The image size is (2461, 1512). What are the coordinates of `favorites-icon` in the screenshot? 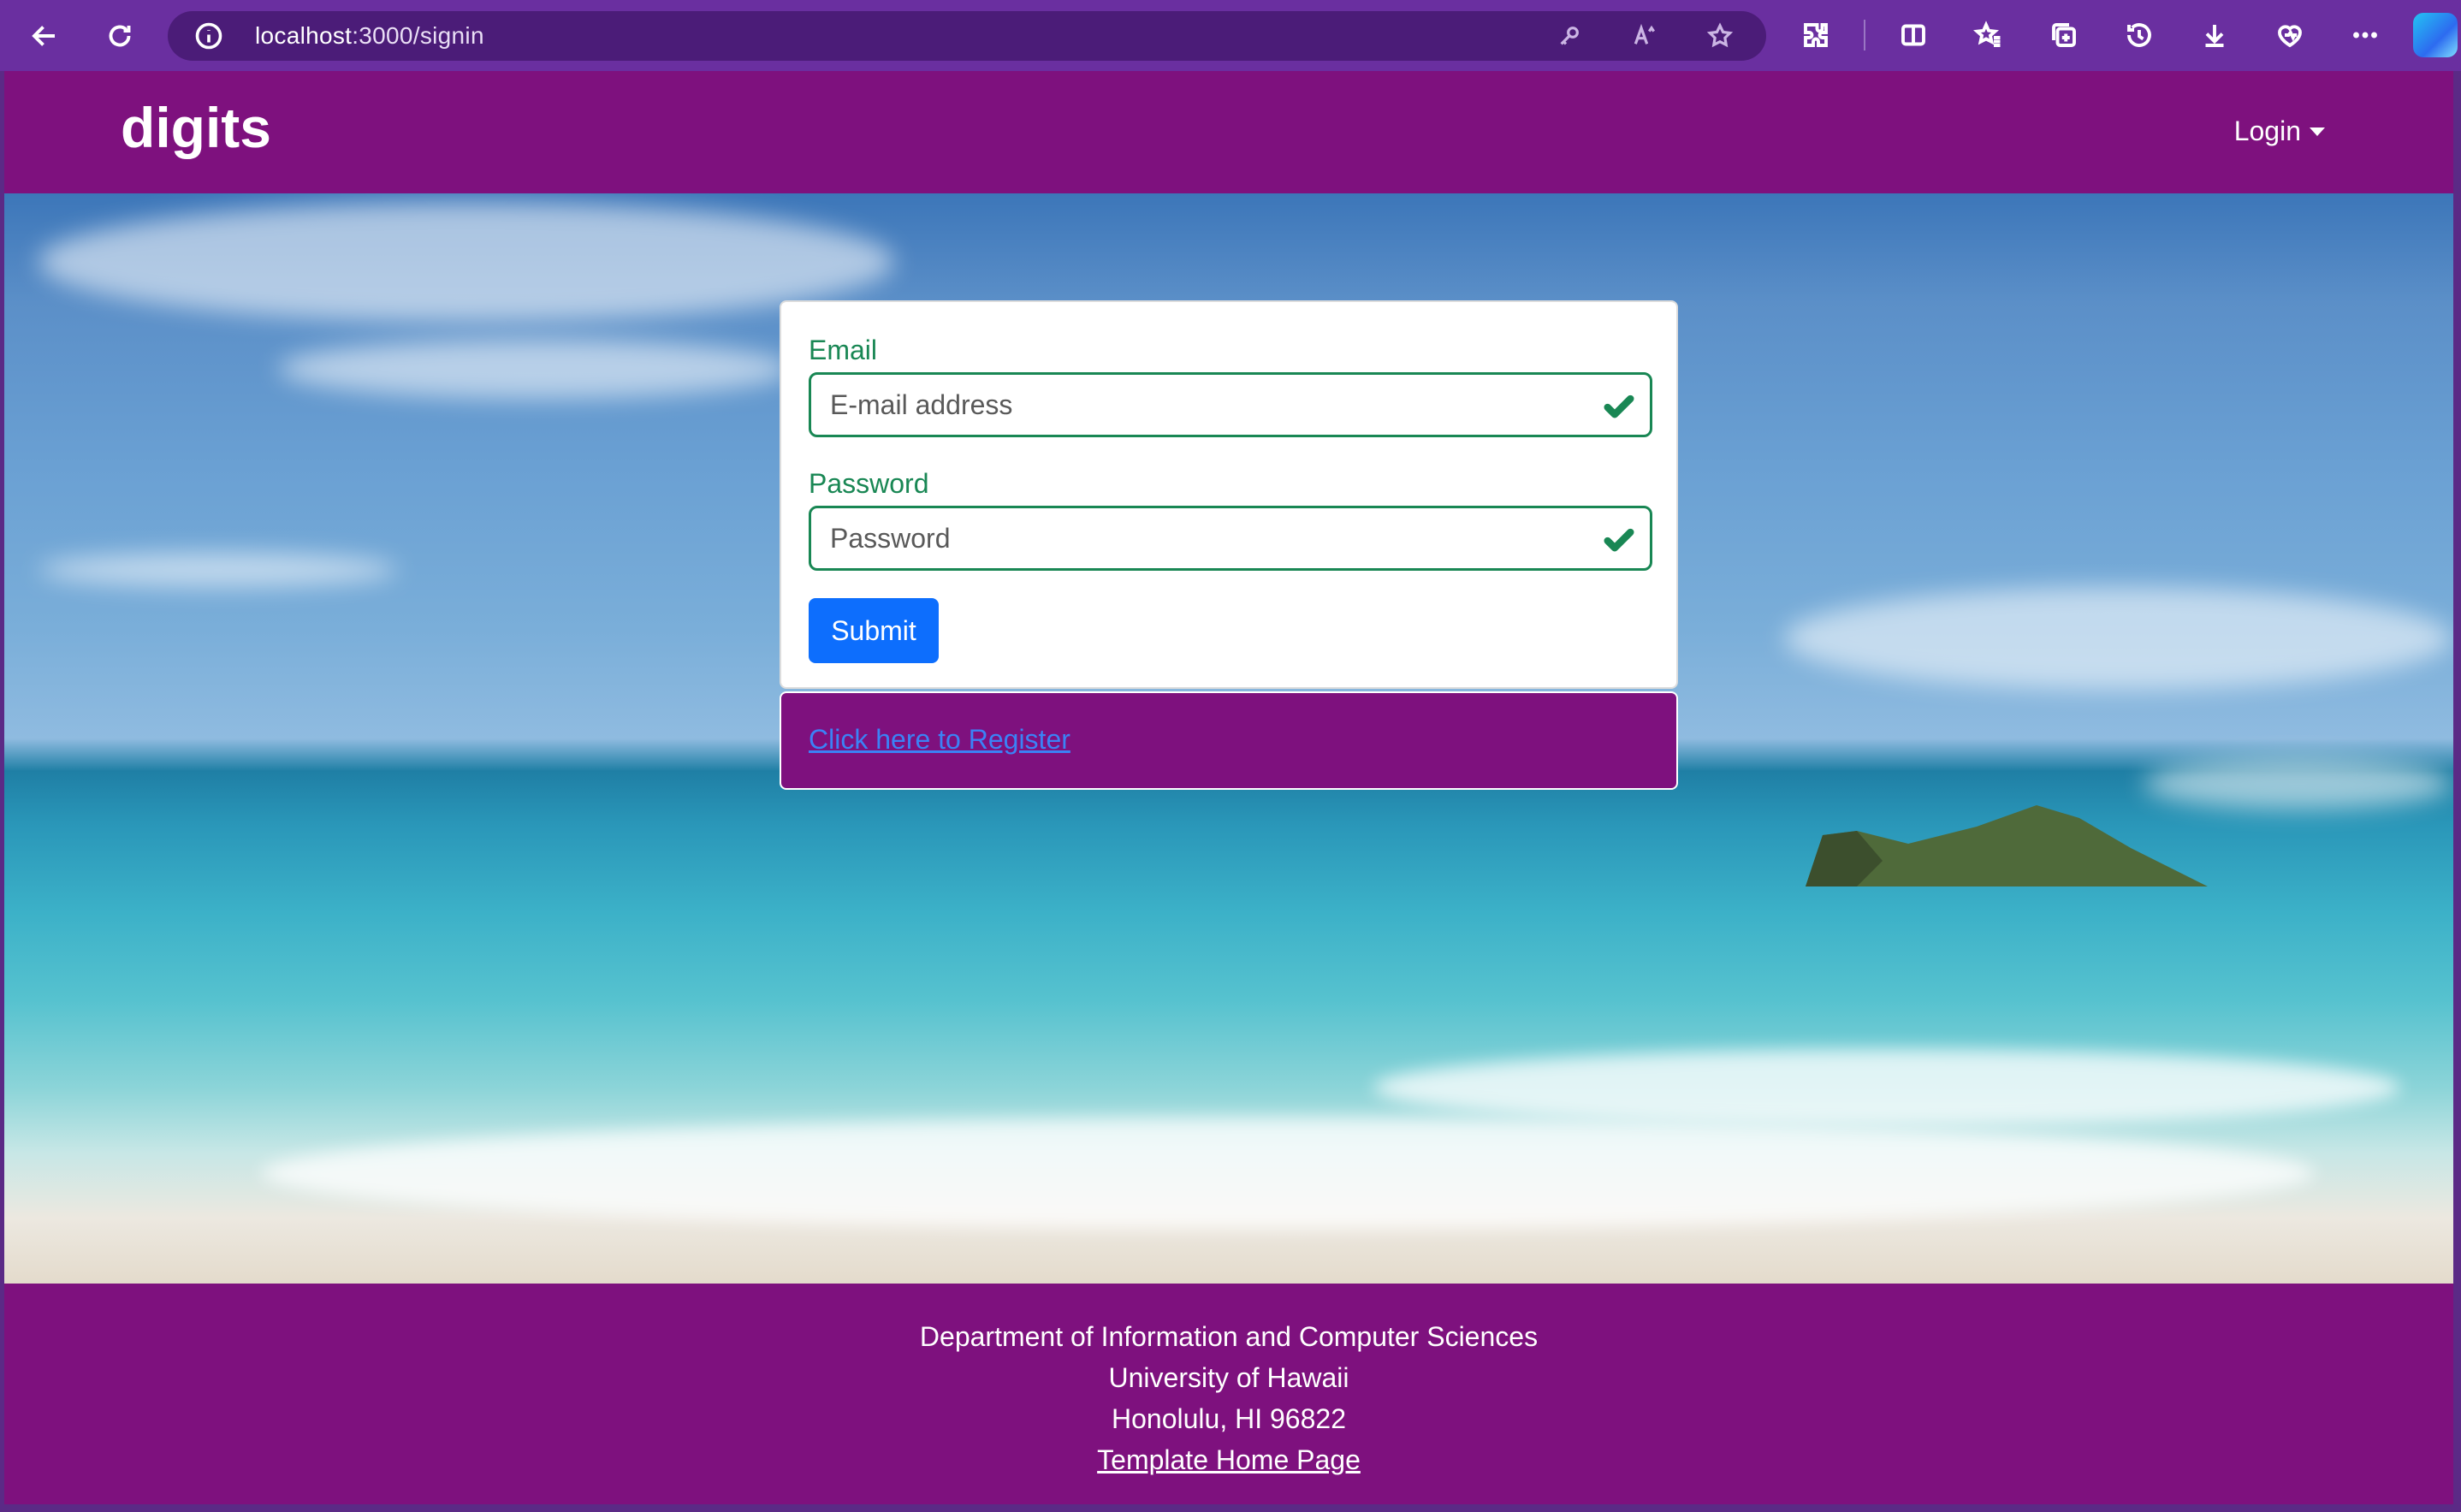 It's located at (1988, 35).